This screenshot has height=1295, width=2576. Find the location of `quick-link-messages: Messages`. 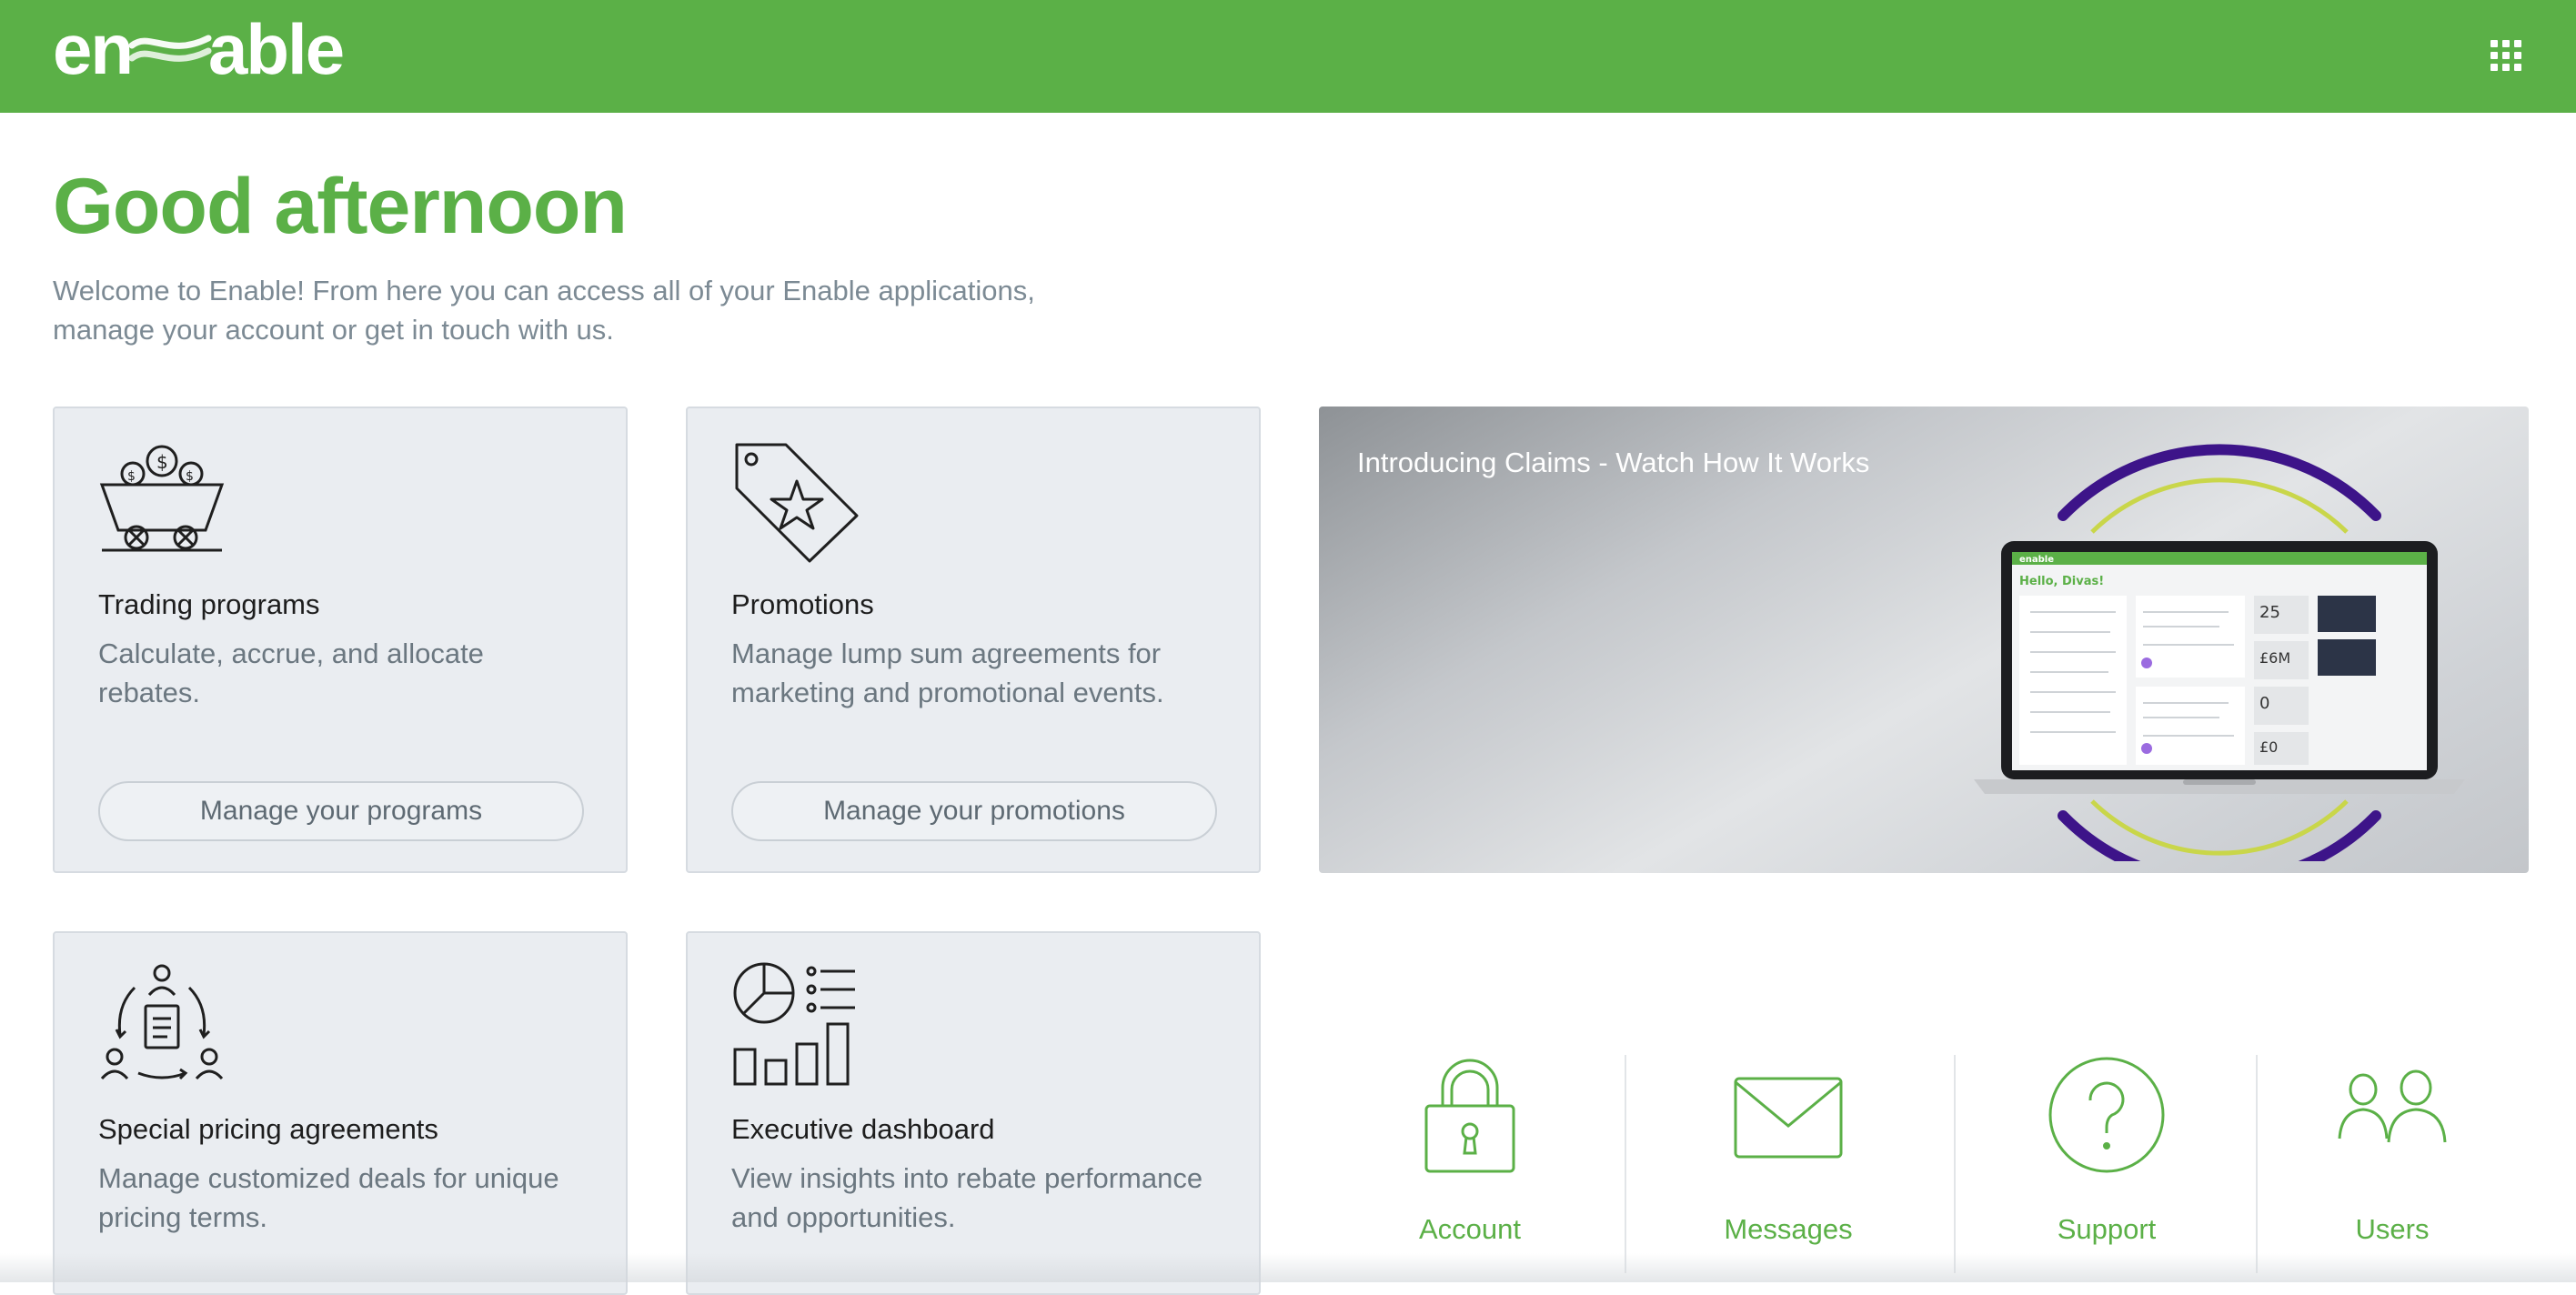

quick-link-messages: Messages is located at coordinates (1788, 1164).